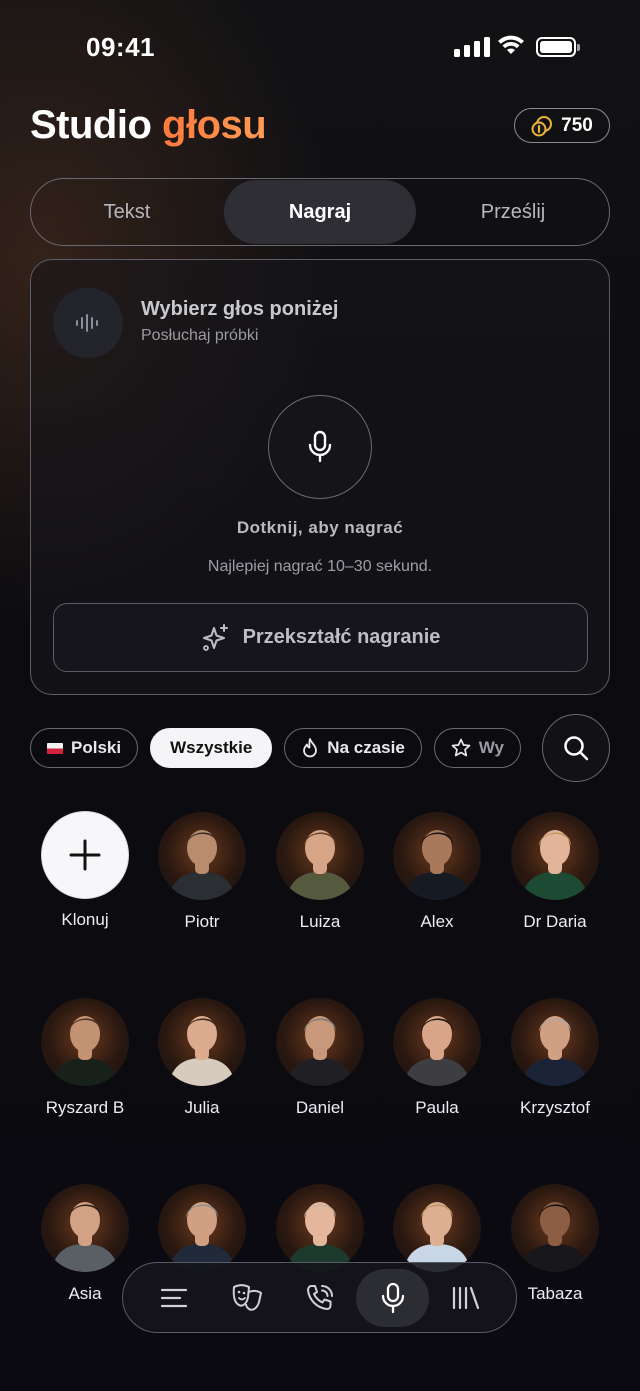  I want to click on search-icon, so click(576, 748).